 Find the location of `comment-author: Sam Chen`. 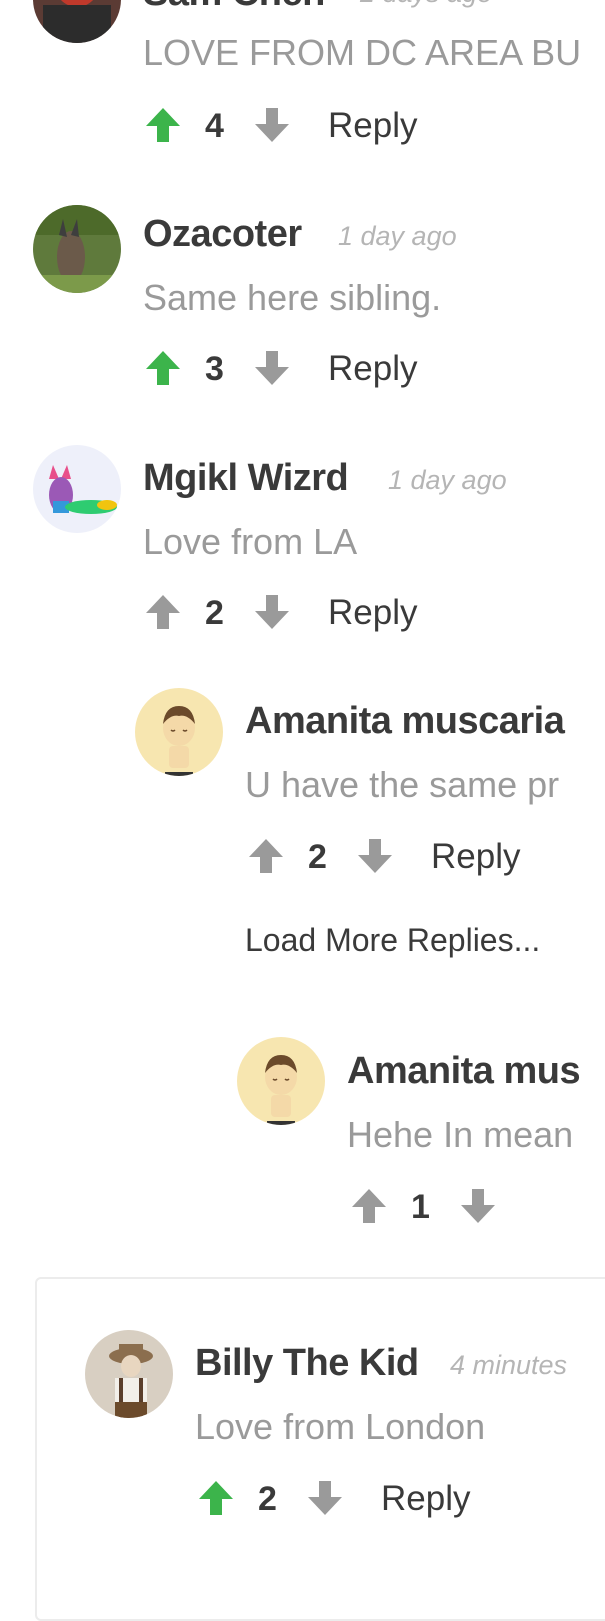

comment-author: Sam Chen is located at coordinates (234, 7).